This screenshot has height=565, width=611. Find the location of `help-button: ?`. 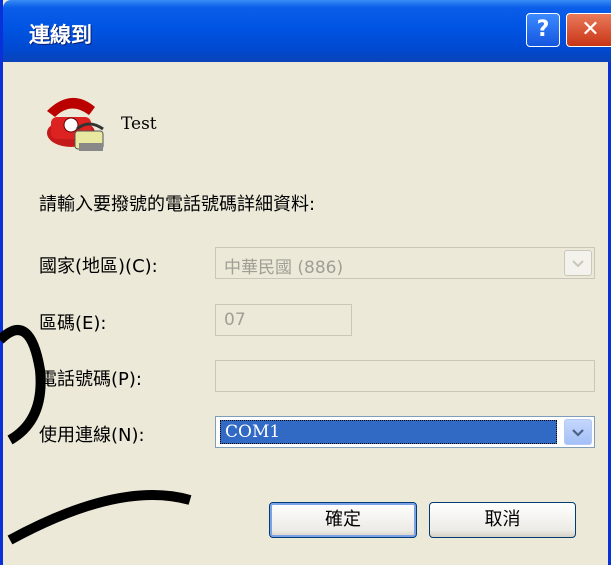

help-button: ? is located at coordinates (543, 30).